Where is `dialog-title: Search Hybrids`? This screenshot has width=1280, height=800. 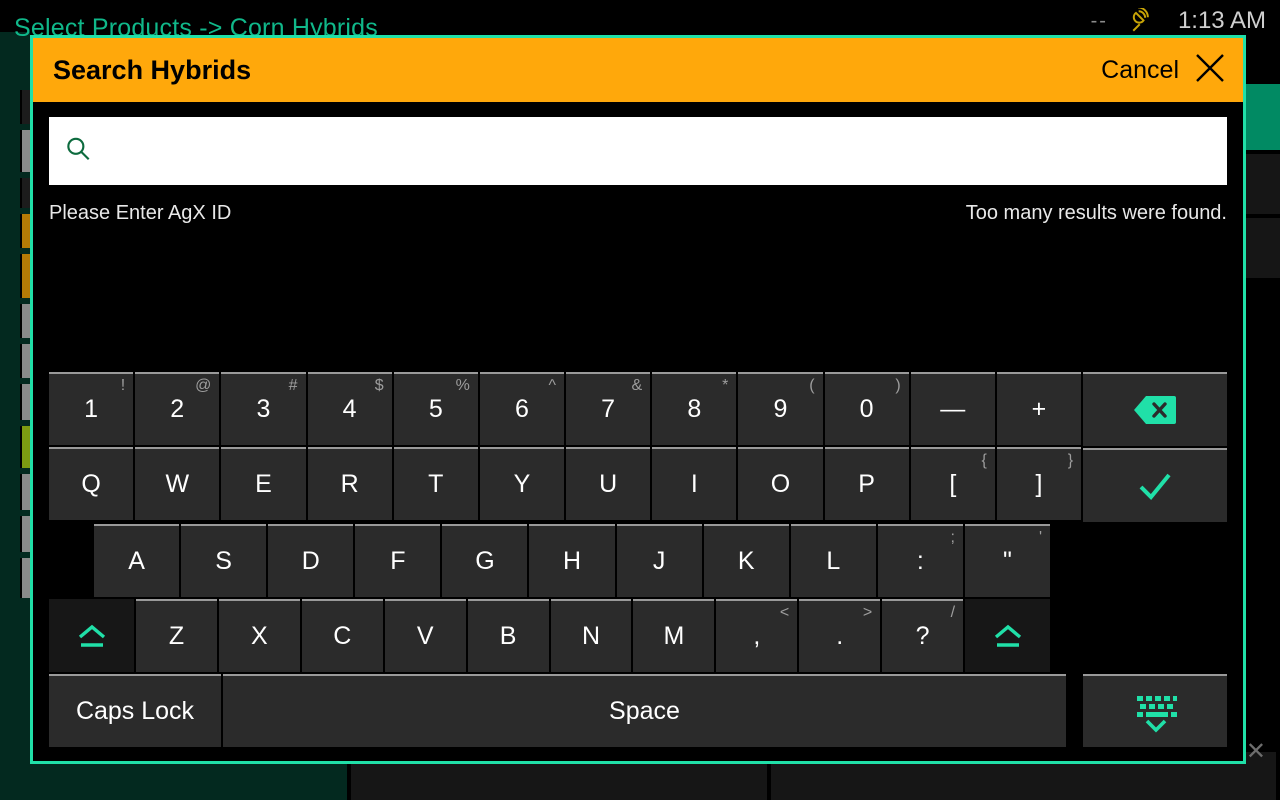
dialog-title: Search Hybrids is located at coordinates (152, 69).